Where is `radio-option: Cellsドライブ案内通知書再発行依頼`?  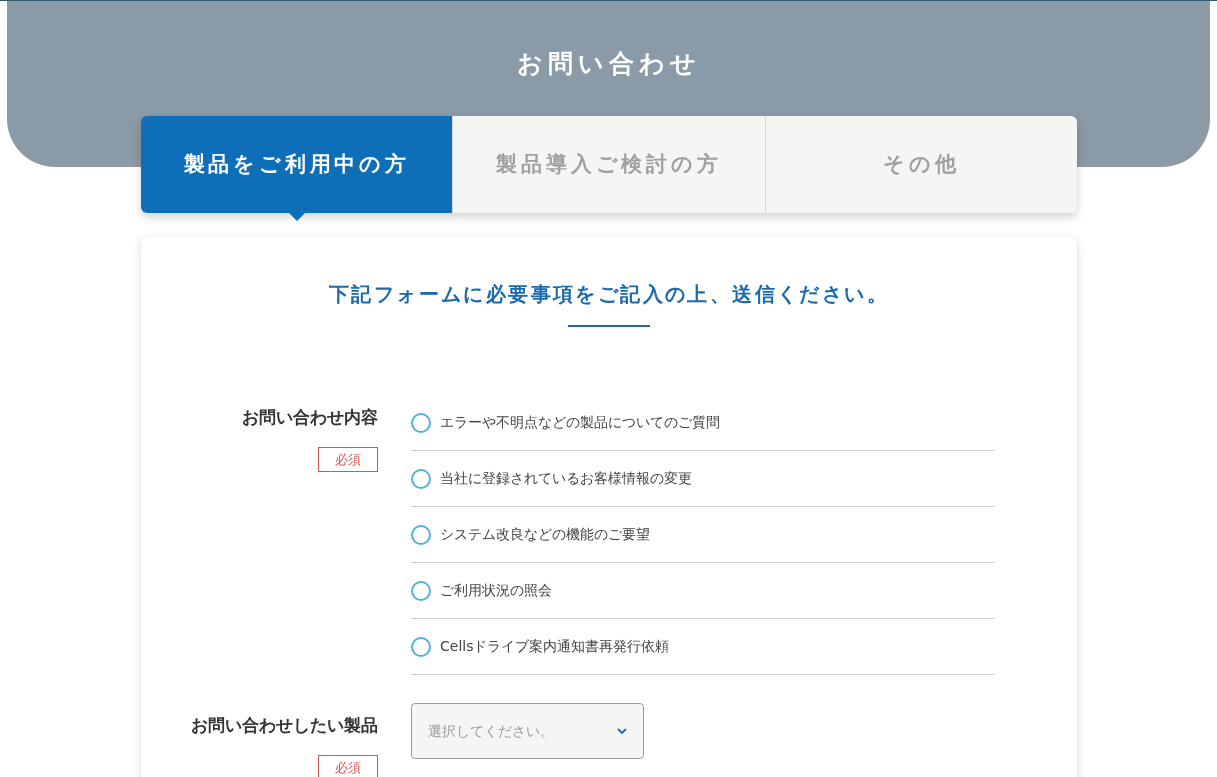 radio-option: Cellsドライブ案内通知書再発行依頼 is located at coordinates (702, 647).